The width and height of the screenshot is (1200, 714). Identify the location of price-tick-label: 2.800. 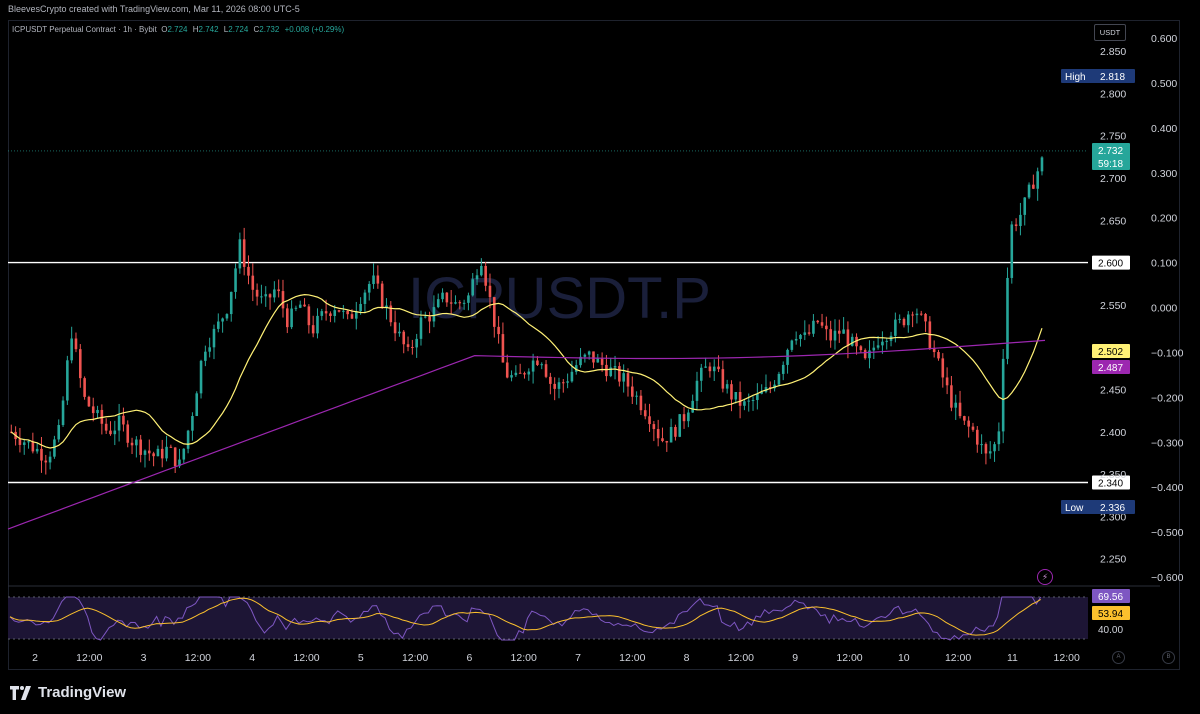
(1113, 94).